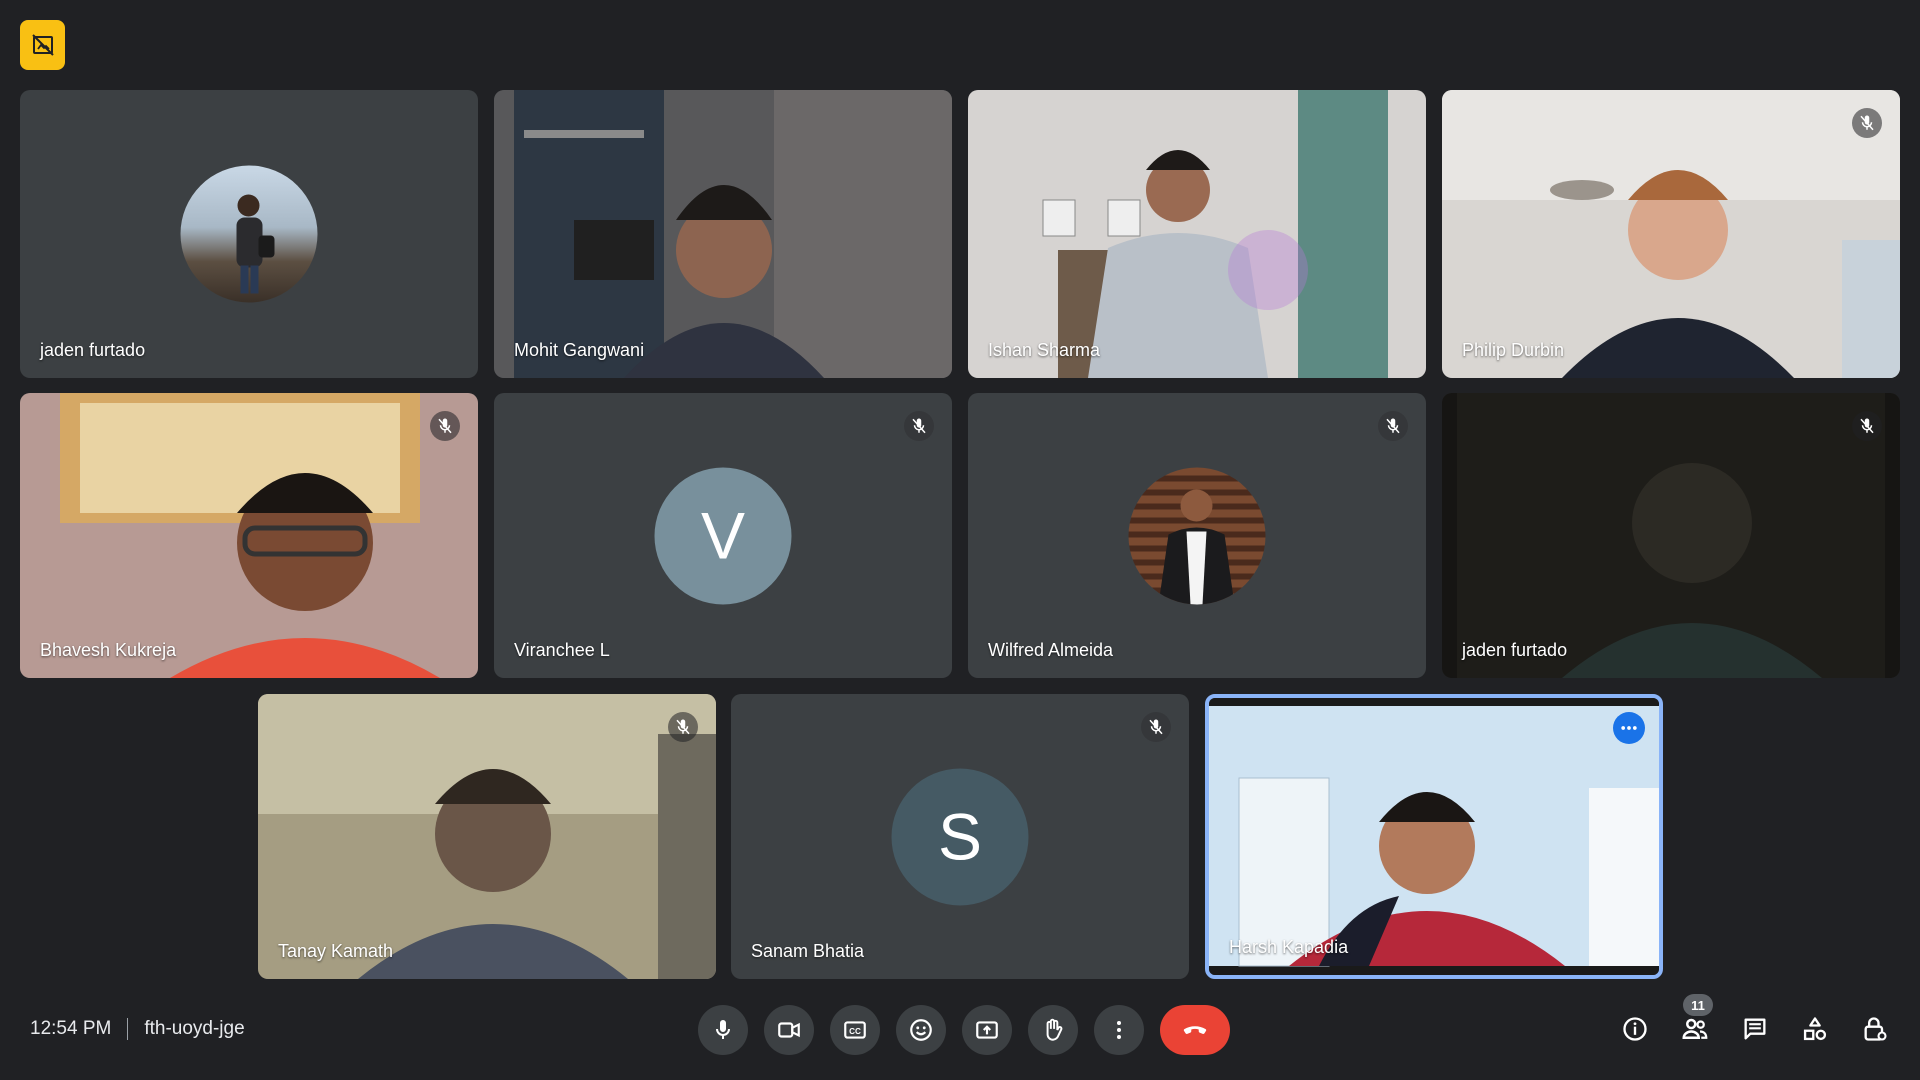 Image resolution: width=1920 pixels, height=1080 pixels. I want to click on emoji-icon, so click(921, 1030).